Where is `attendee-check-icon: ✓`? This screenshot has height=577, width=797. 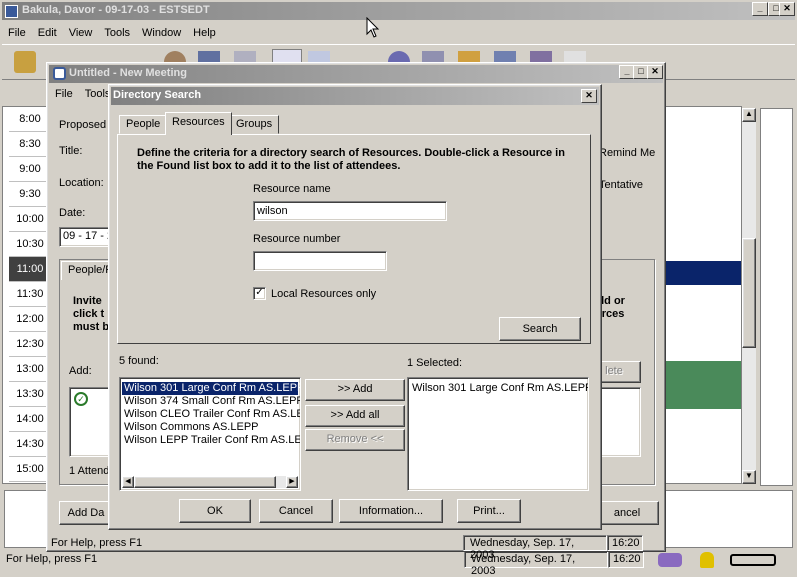 attendee-check-icon: ✓ is located at coordinates (81, 399).